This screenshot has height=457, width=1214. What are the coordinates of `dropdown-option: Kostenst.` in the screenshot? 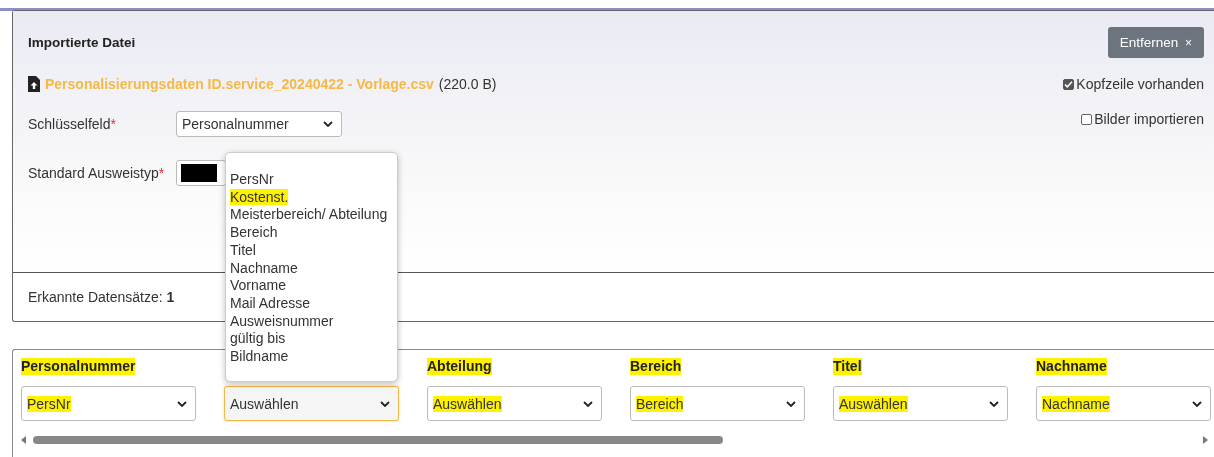 It's located at (311, 197).